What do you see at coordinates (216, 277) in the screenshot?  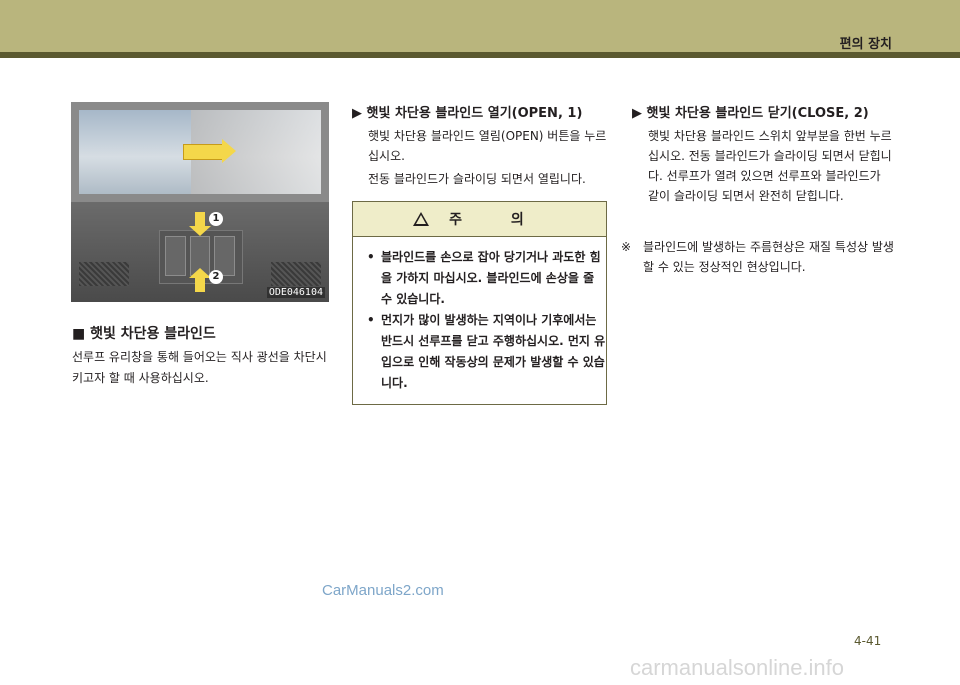 I see `callout-2: 2` at bounding box center [216, 277].